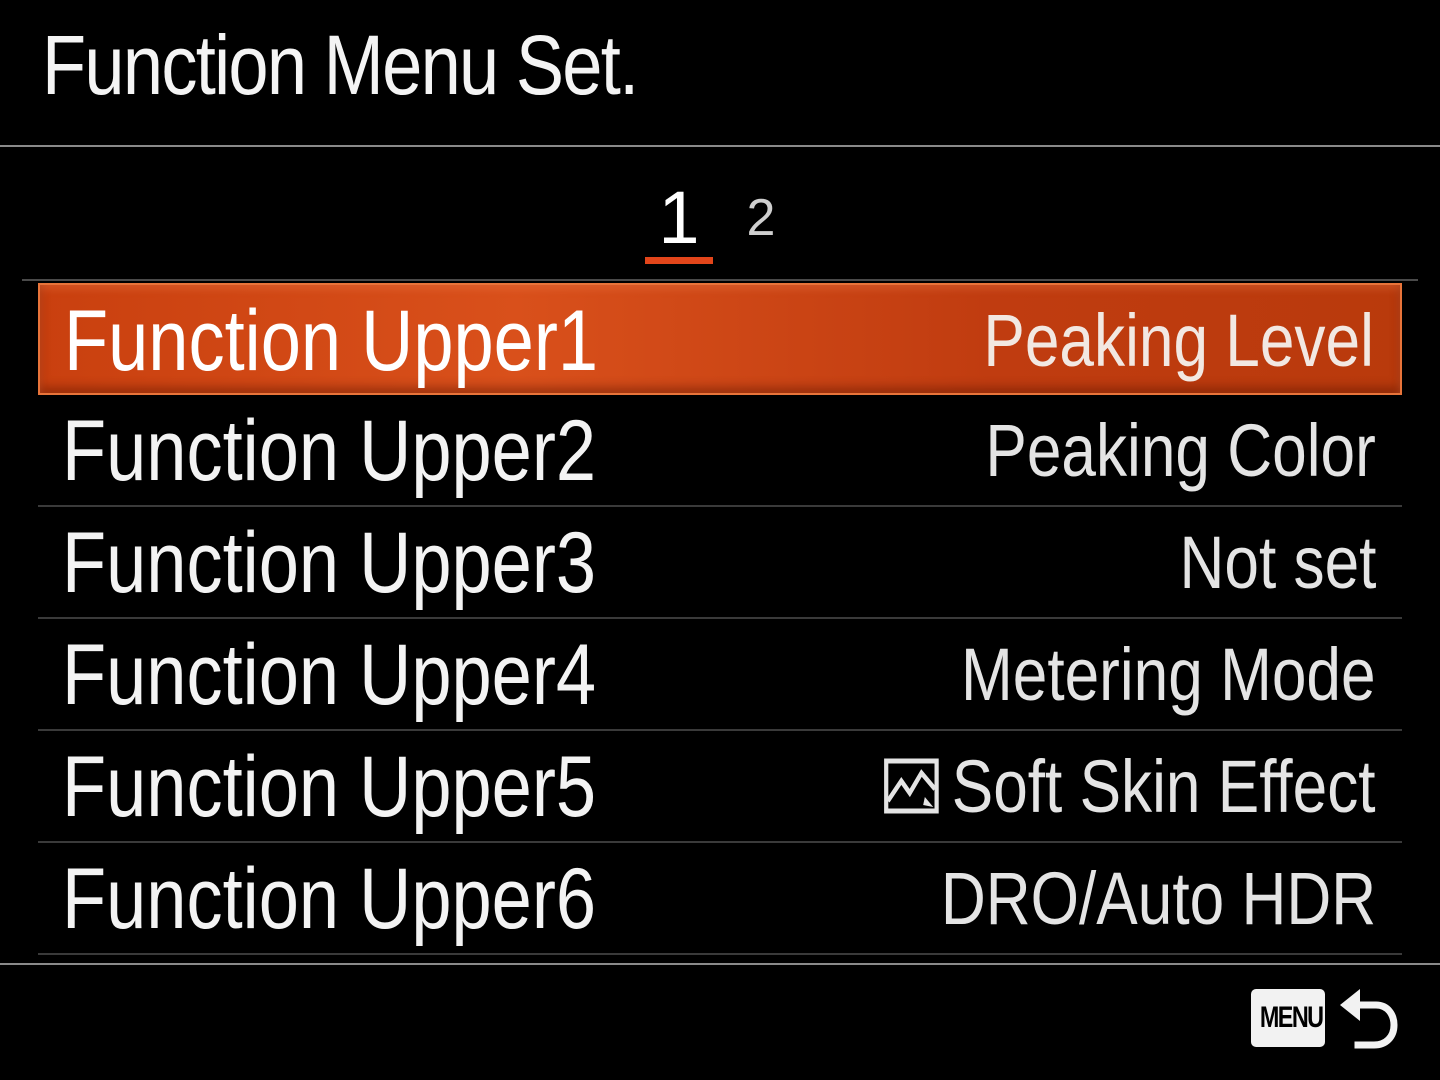 The height and width of the screenshot is (1080, 1440). Describe the element at coordinates (1158, 898) in the screenshot. I see `menu-row-value: DRO/Auto HDR` at that location.